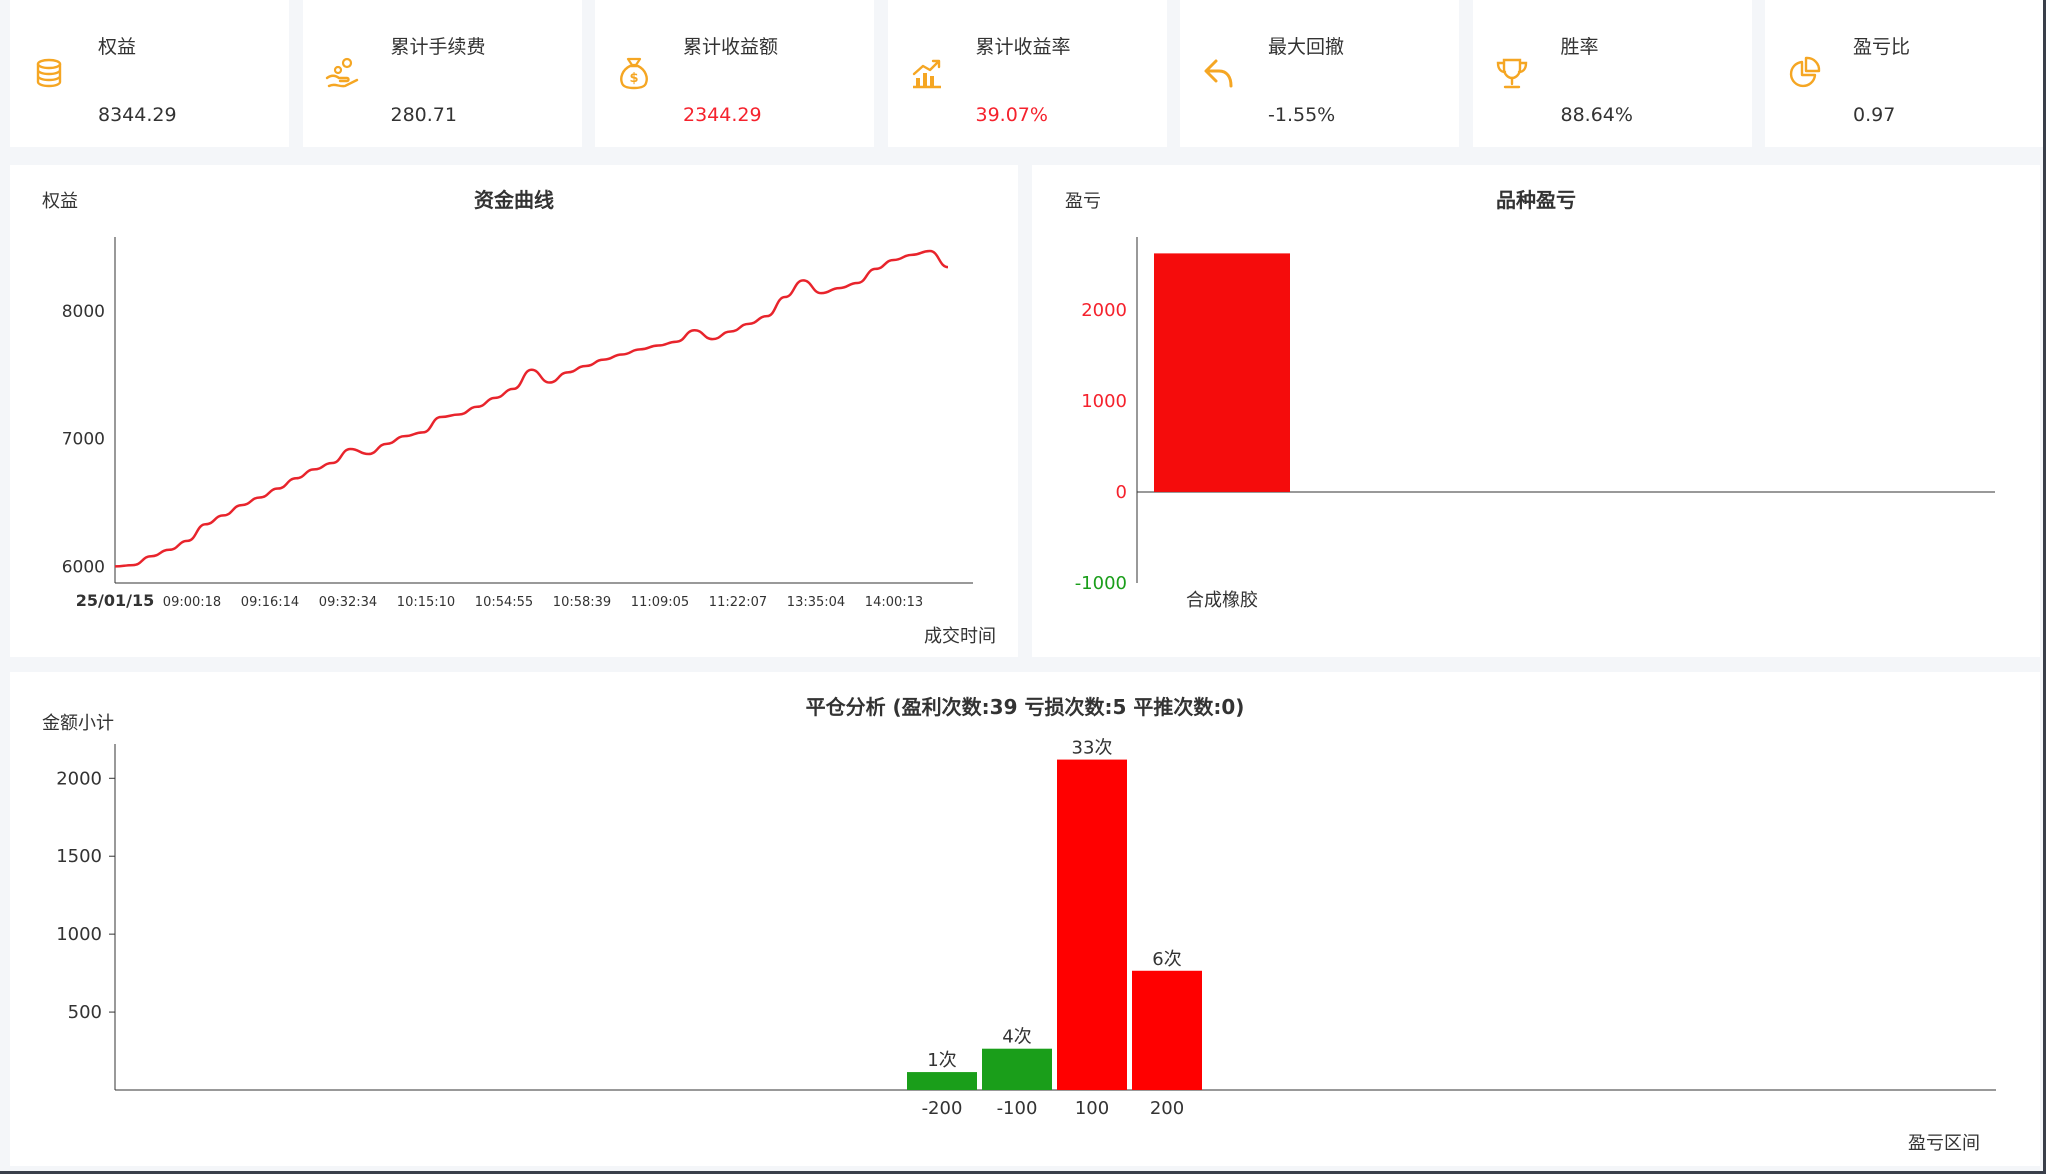 The image size is (2046, 1174). What do you see at coordinates (1092, 748) in the screenshot?
I see `close-bar-data-label: 33次` at bounding box center [1092, 748].